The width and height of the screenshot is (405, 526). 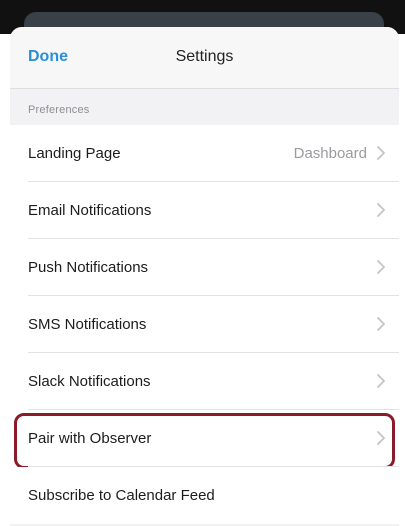 I want to click on row-subscribe-calendar-feed: Subscribe to Calendar Feed, so click(x=204, y=495).